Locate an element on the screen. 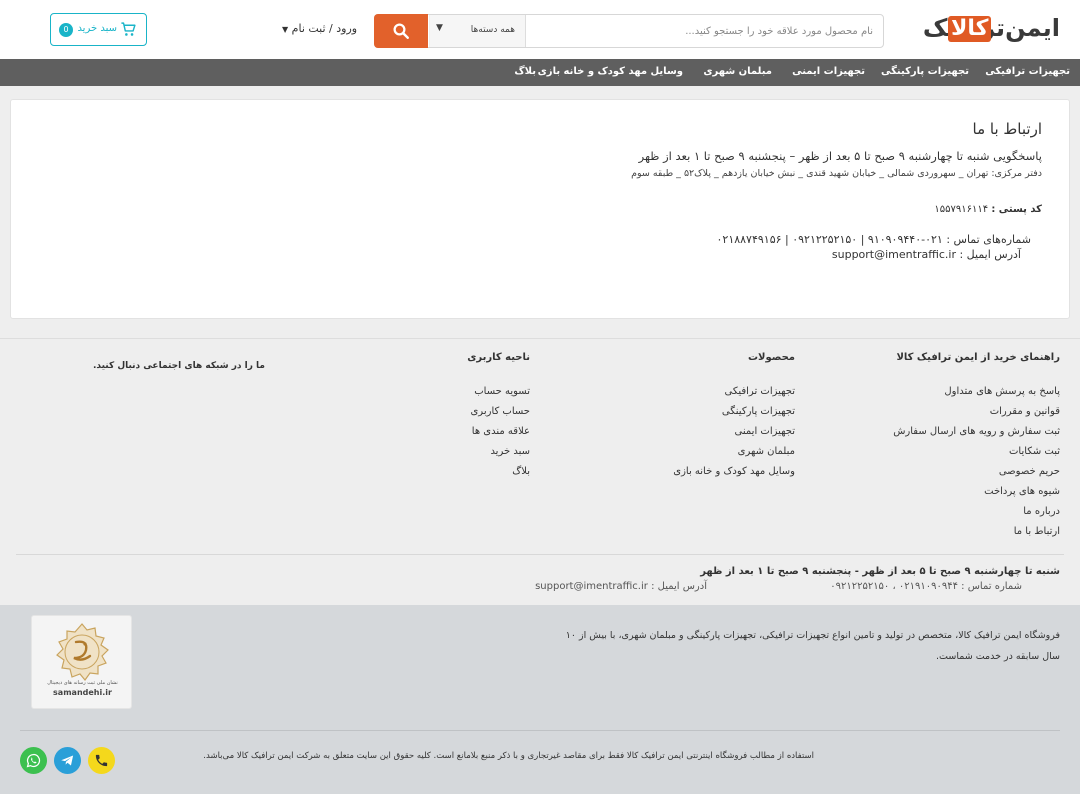 The height and width of the screenshot is (794, 1080). footer-link: علاقه مندی ها is located at coordinates (501, 431).